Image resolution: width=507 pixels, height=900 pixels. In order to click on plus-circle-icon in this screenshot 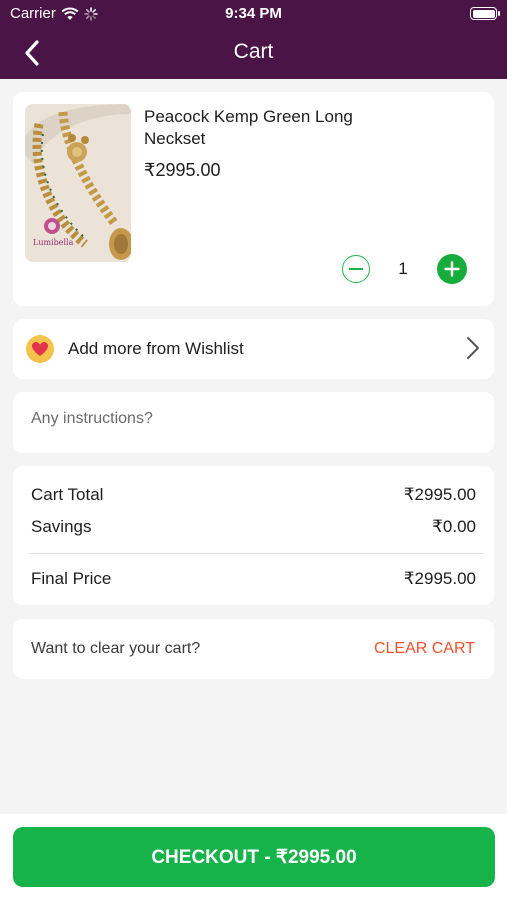, I will do `click(452, 269)`.